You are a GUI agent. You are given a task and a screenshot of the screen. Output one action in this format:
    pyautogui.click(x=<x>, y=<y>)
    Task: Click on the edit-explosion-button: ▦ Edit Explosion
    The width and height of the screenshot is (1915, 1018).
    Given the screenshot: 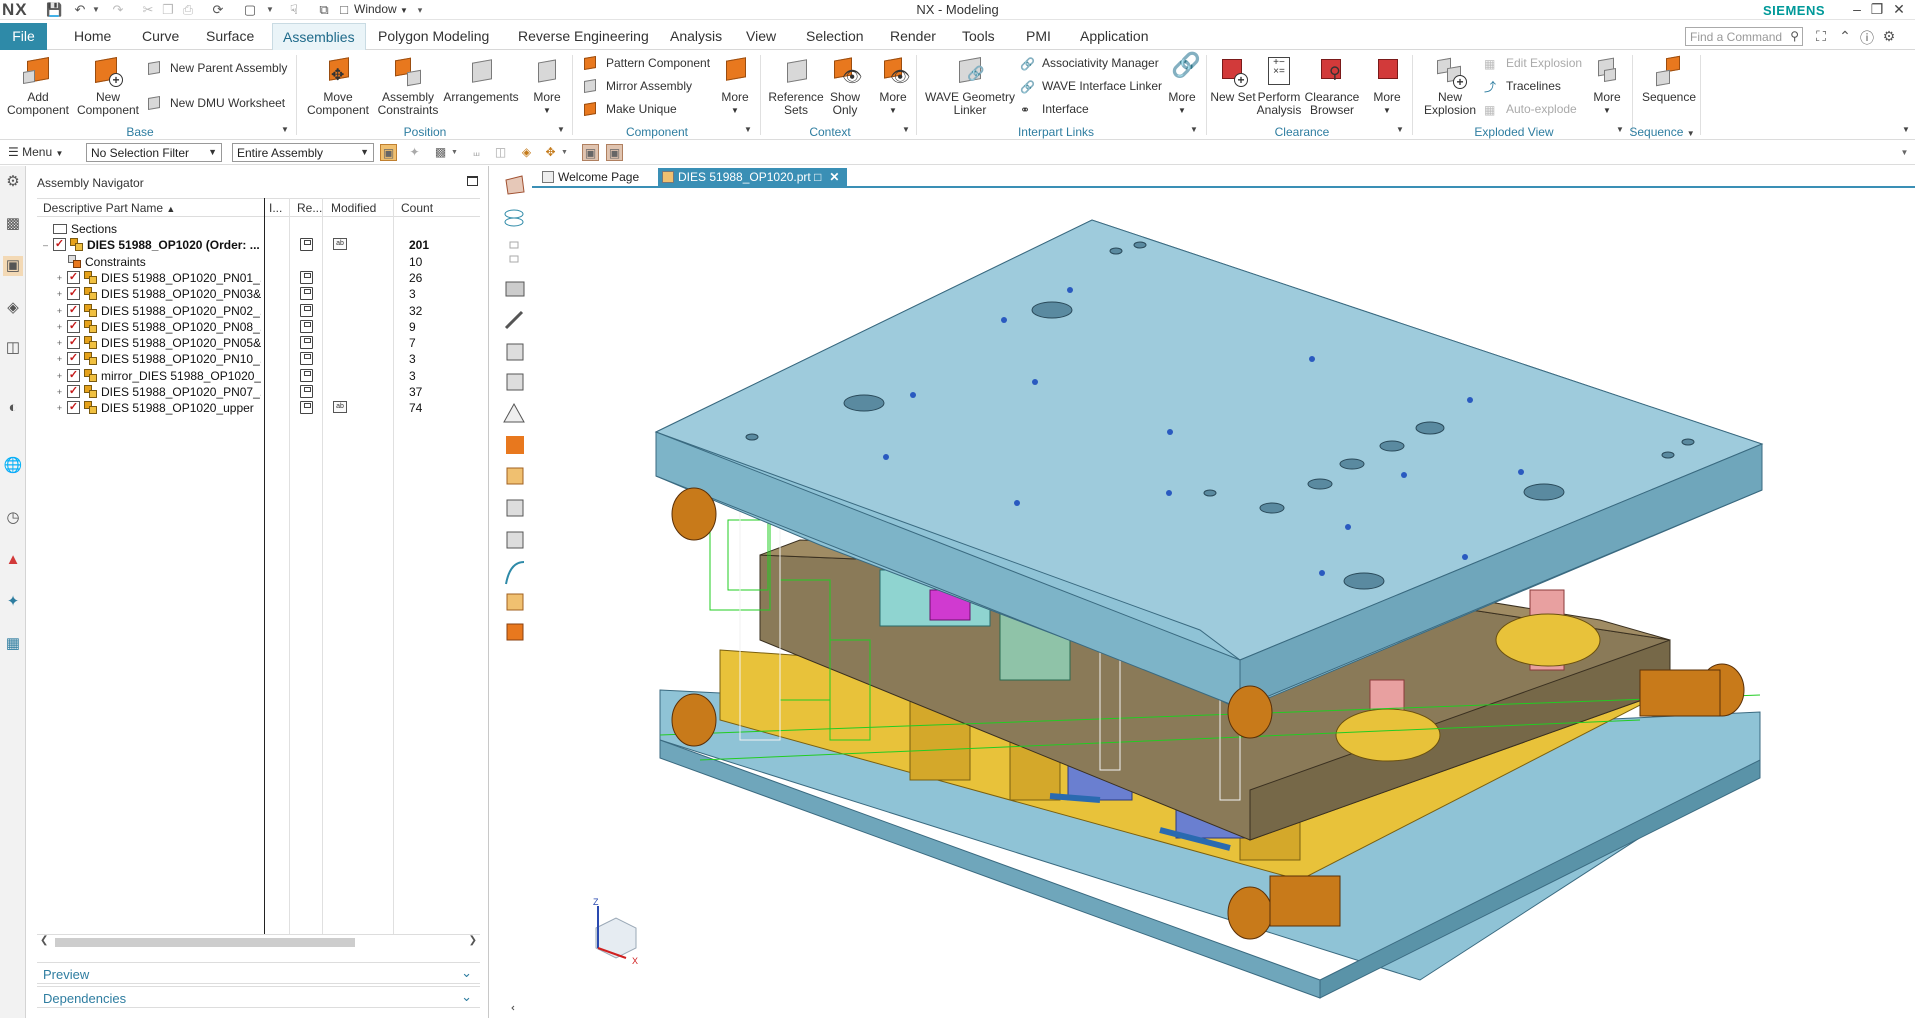 What is the action you would take?
    pyautogui.click(x=1533, y=63)
    